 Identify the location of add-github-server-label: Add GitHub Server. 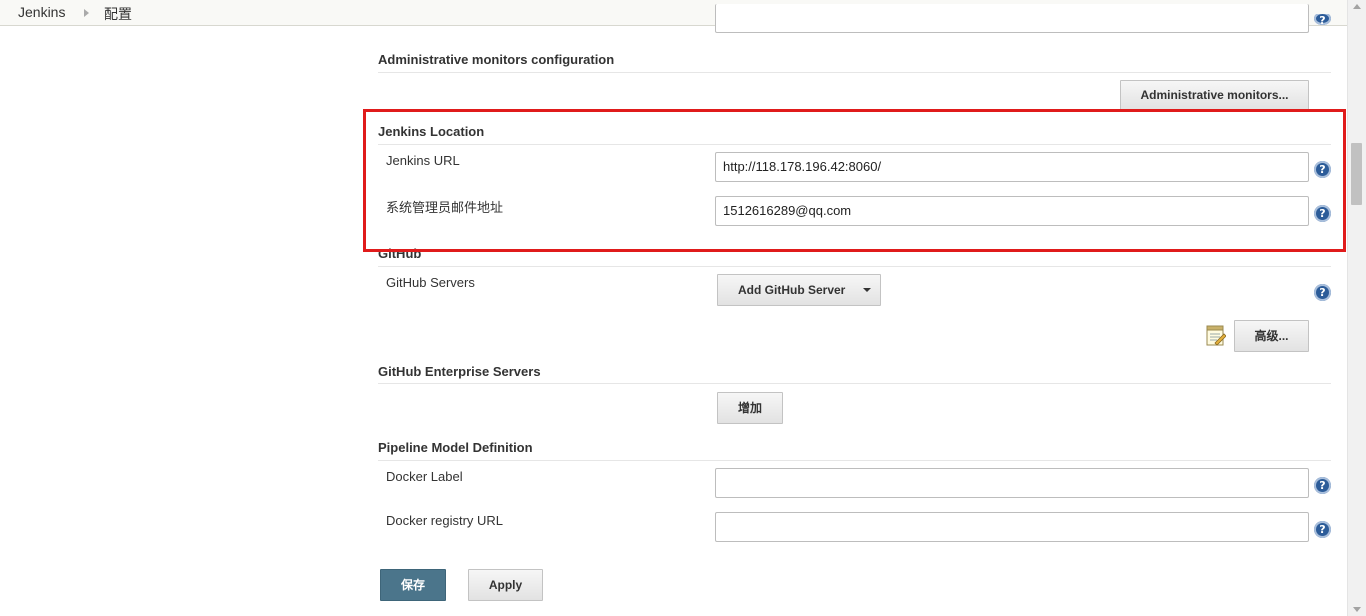
(792, 290).